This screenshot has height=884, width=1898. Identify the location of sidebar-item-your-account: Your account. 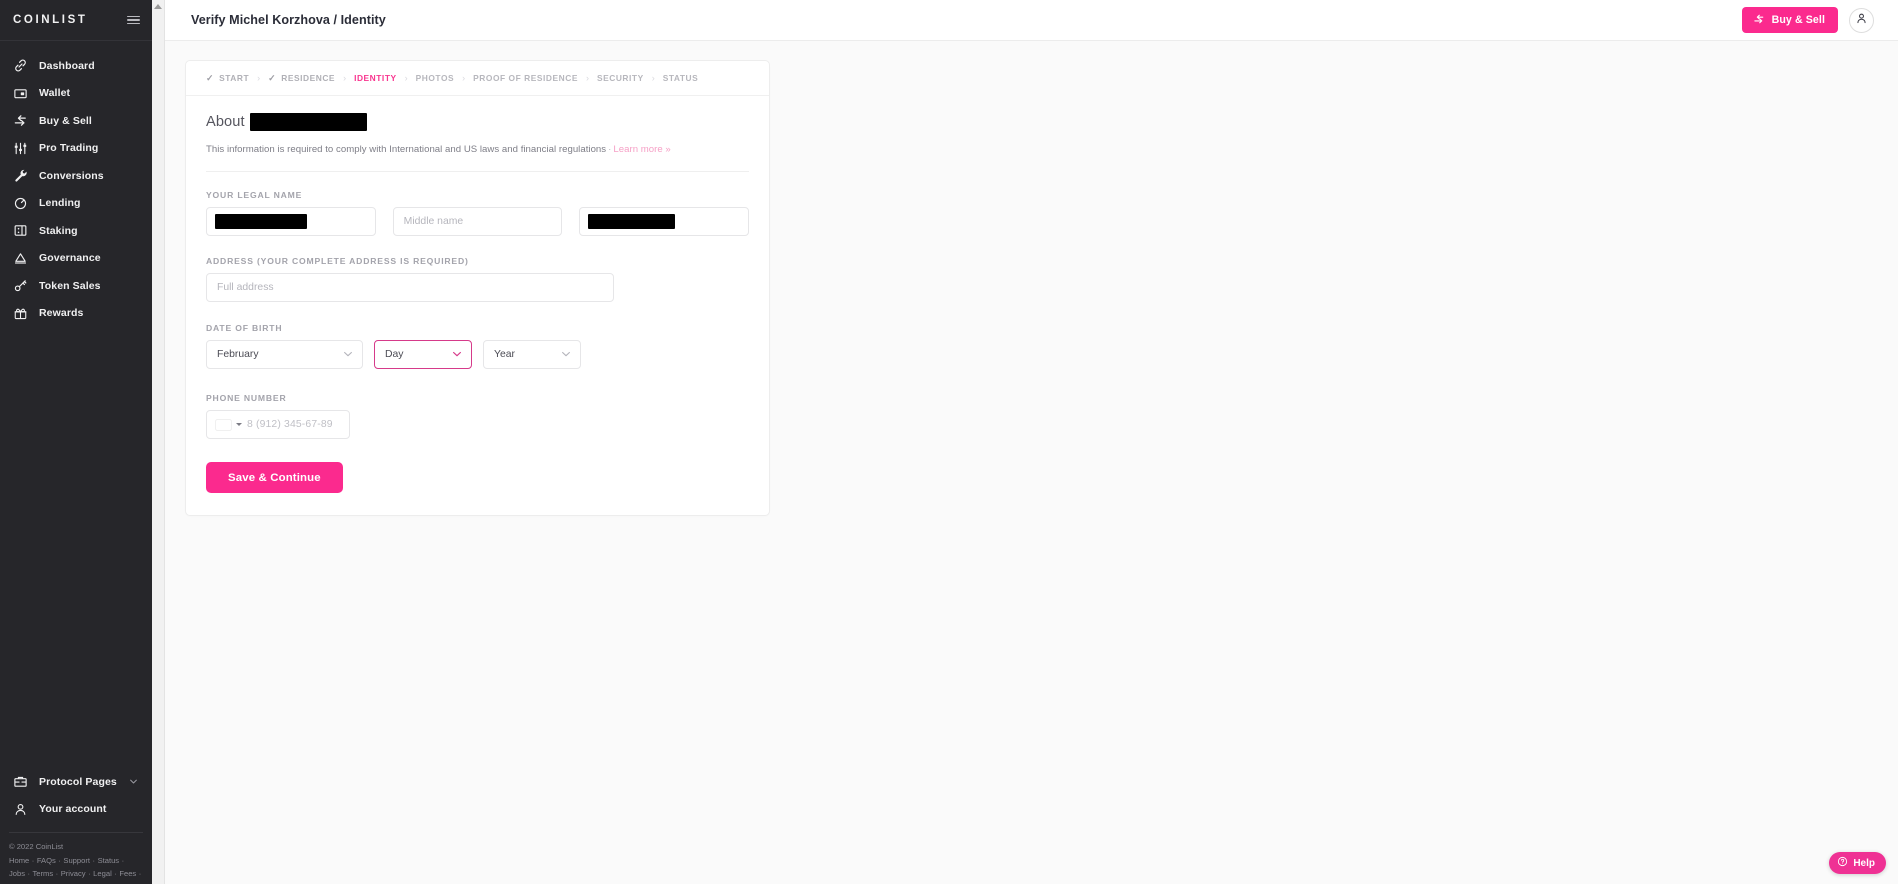
(76, 810).